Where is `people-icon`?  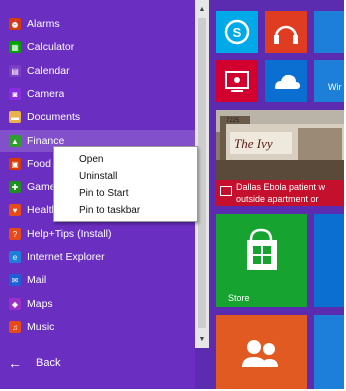
people-icon is located at coordinates (260, 353).